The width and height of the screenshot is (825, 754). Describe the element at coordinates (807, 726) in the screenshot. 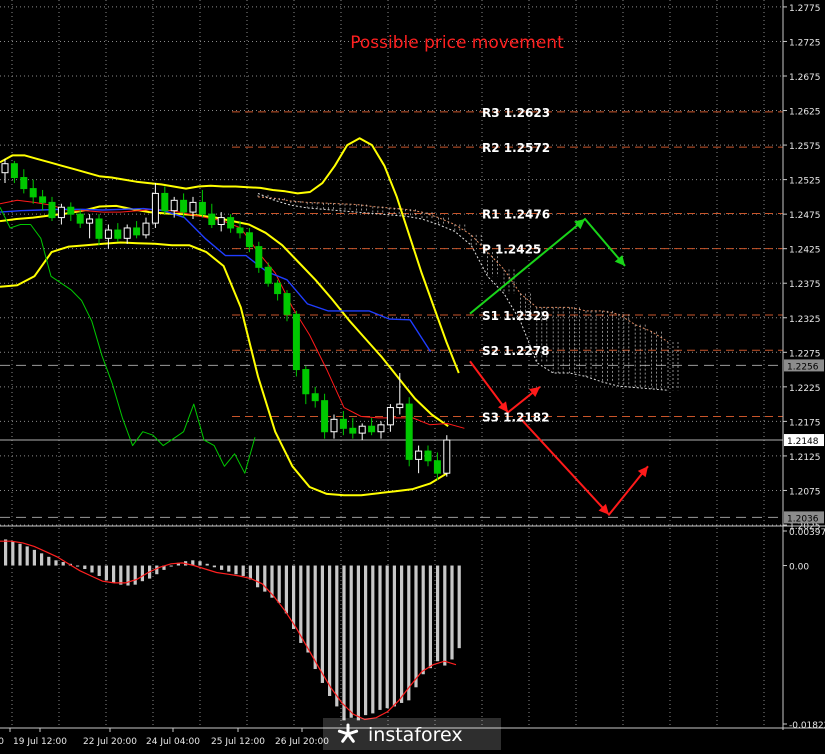

I see `oscillator-axis-label: -0.01822` at that location.